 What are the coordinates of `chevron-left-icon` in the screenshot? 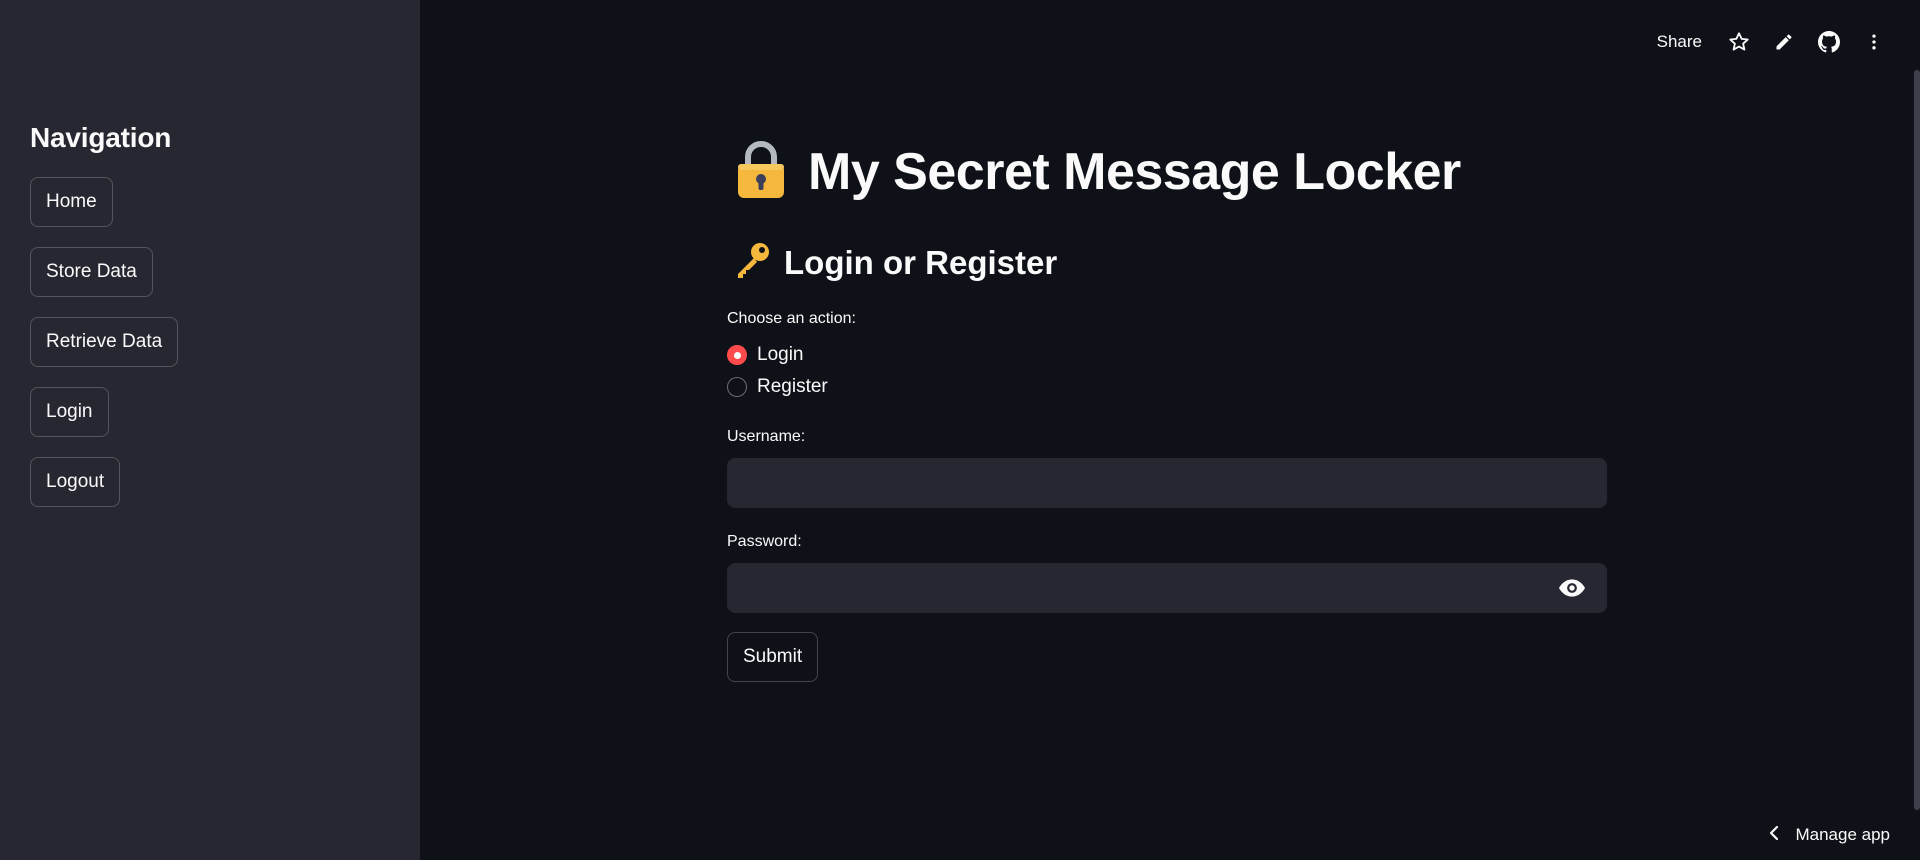 It's located at (1774, 835).